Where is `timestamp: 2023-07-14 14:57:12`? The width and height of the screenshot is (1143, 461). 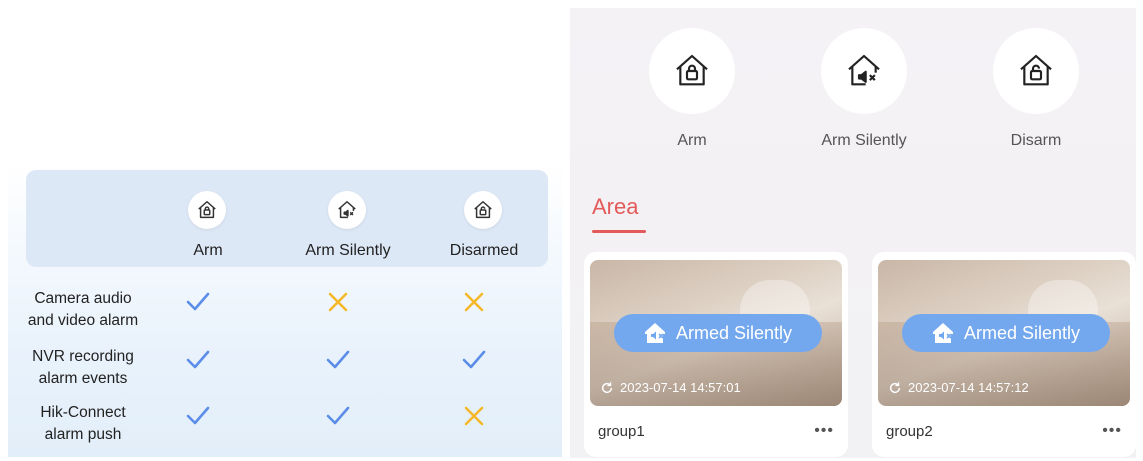
timestamp: 2023-07-14 14:57:12 is located at coordinates (958, 387).